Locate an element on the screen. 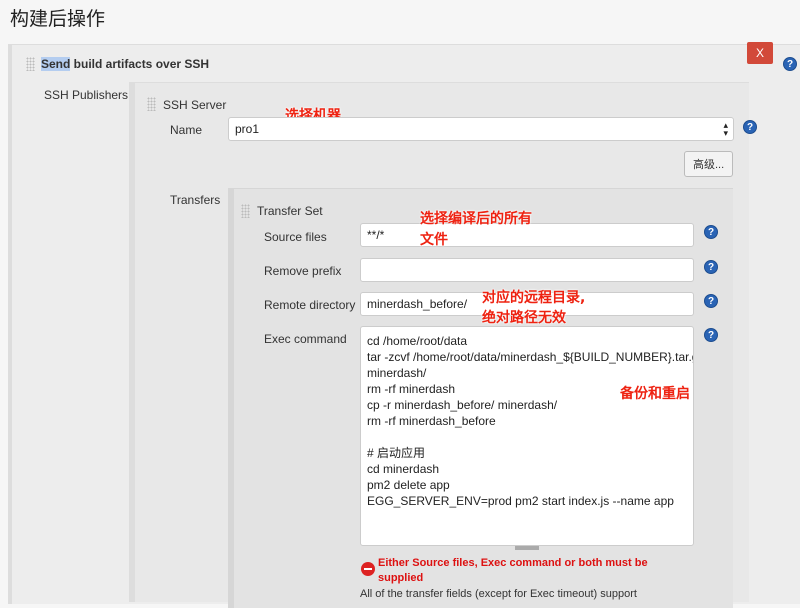 This screenshot has width=800, height=608. remove-prefix-input is located at coordinates (527, 270).